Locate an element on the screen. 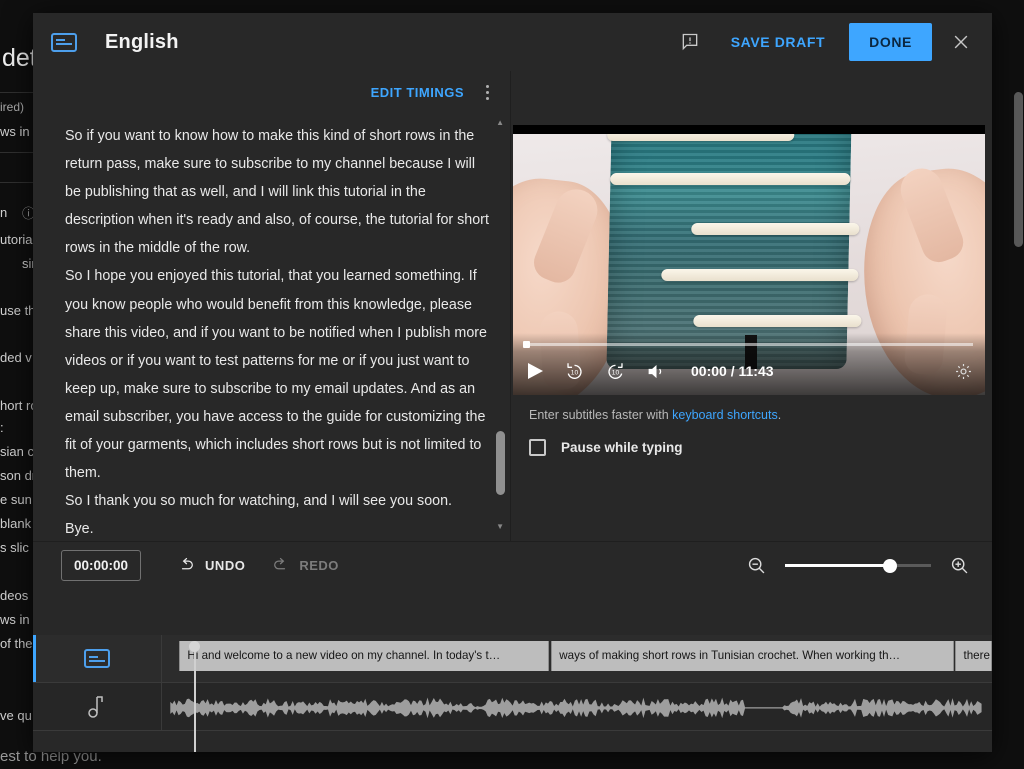 Image resolution: width=1024 pixels, height=769 pixels. redo-label: REDO is located at coordinates (319, 565).